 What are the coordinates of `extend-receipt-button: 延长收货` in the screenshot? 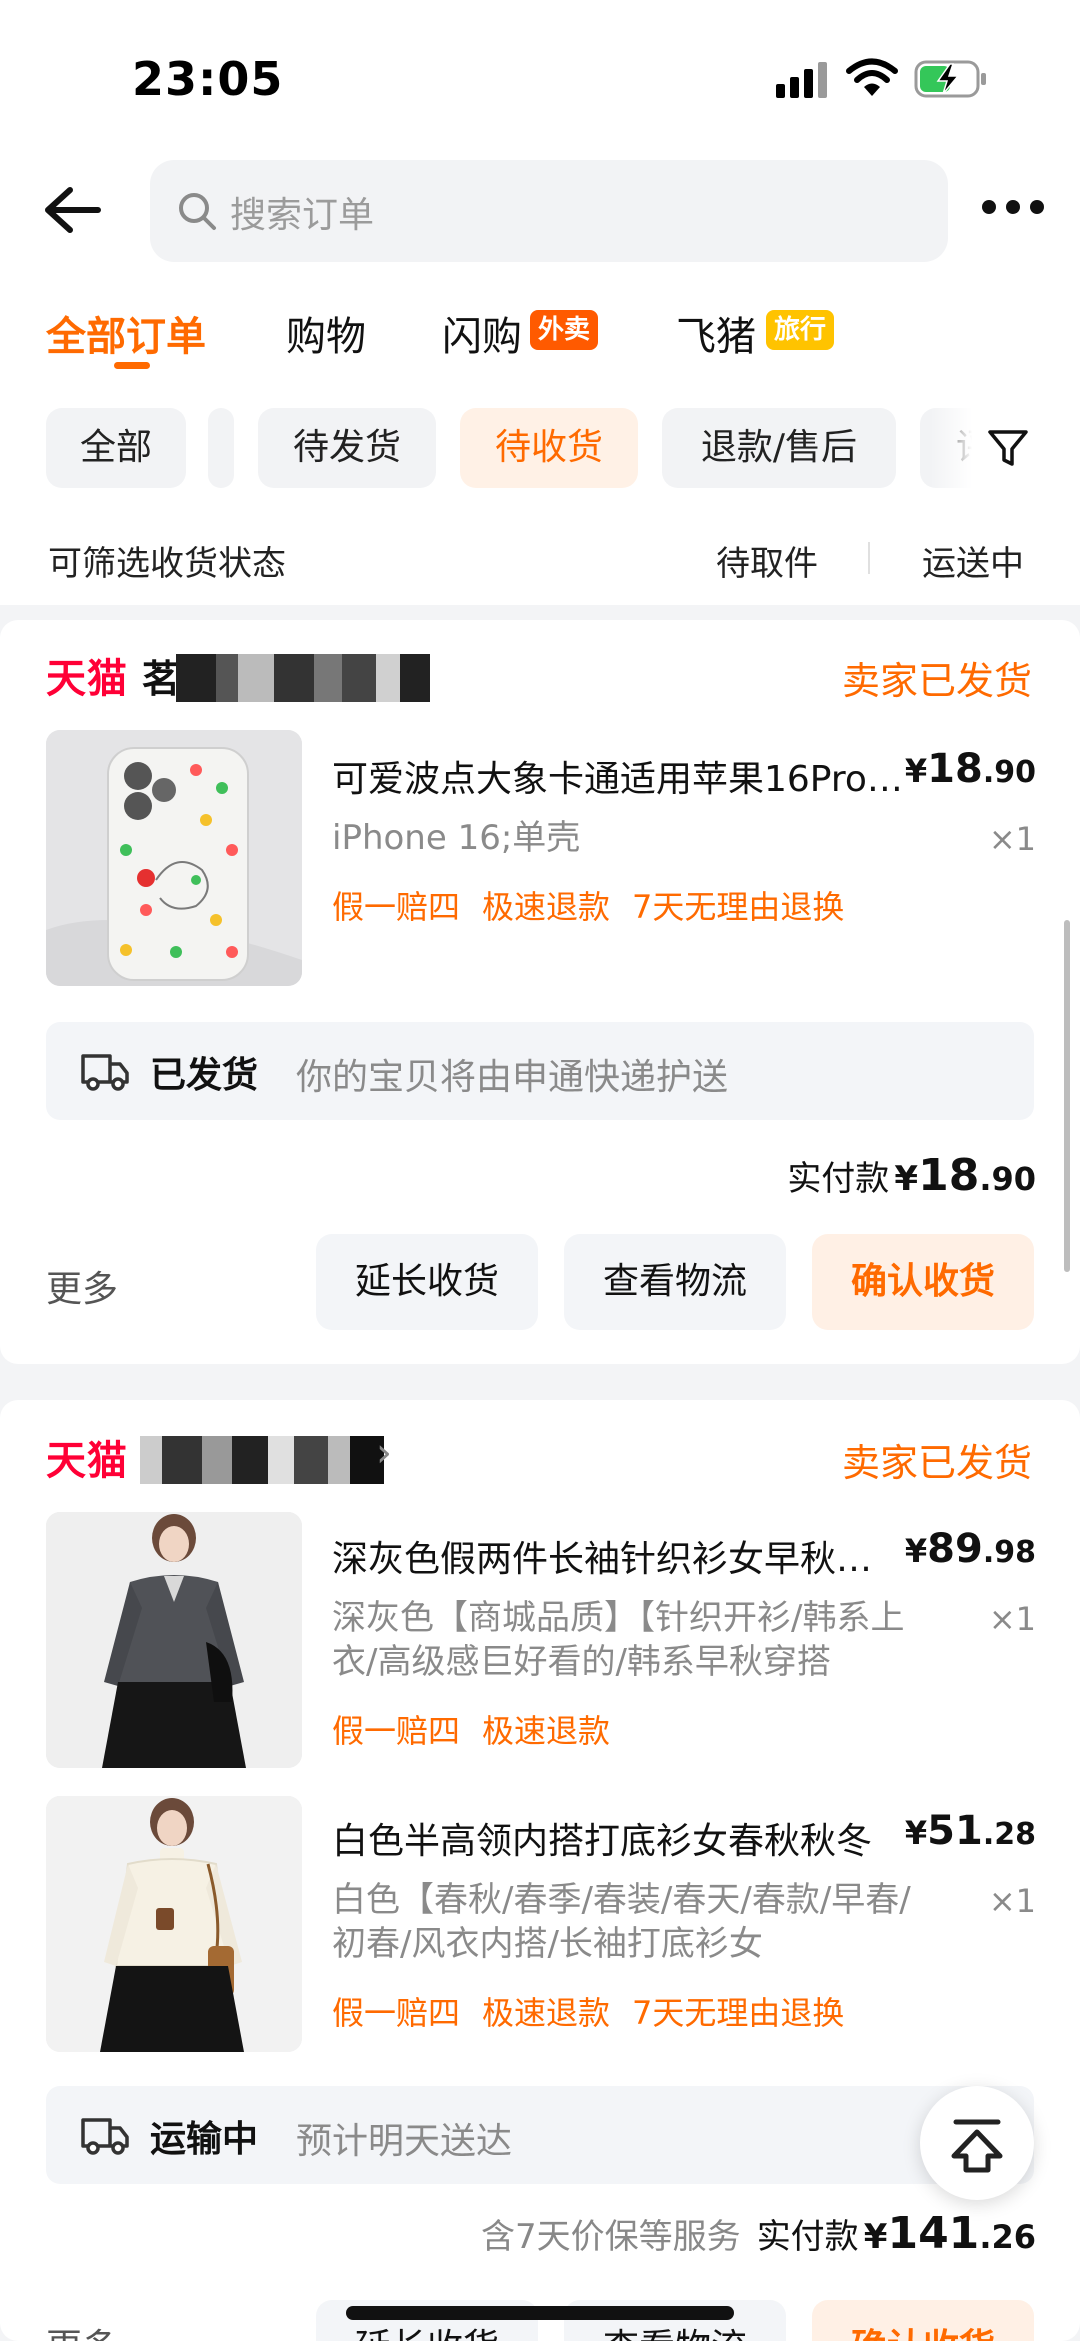 It's located at (427, 1282).